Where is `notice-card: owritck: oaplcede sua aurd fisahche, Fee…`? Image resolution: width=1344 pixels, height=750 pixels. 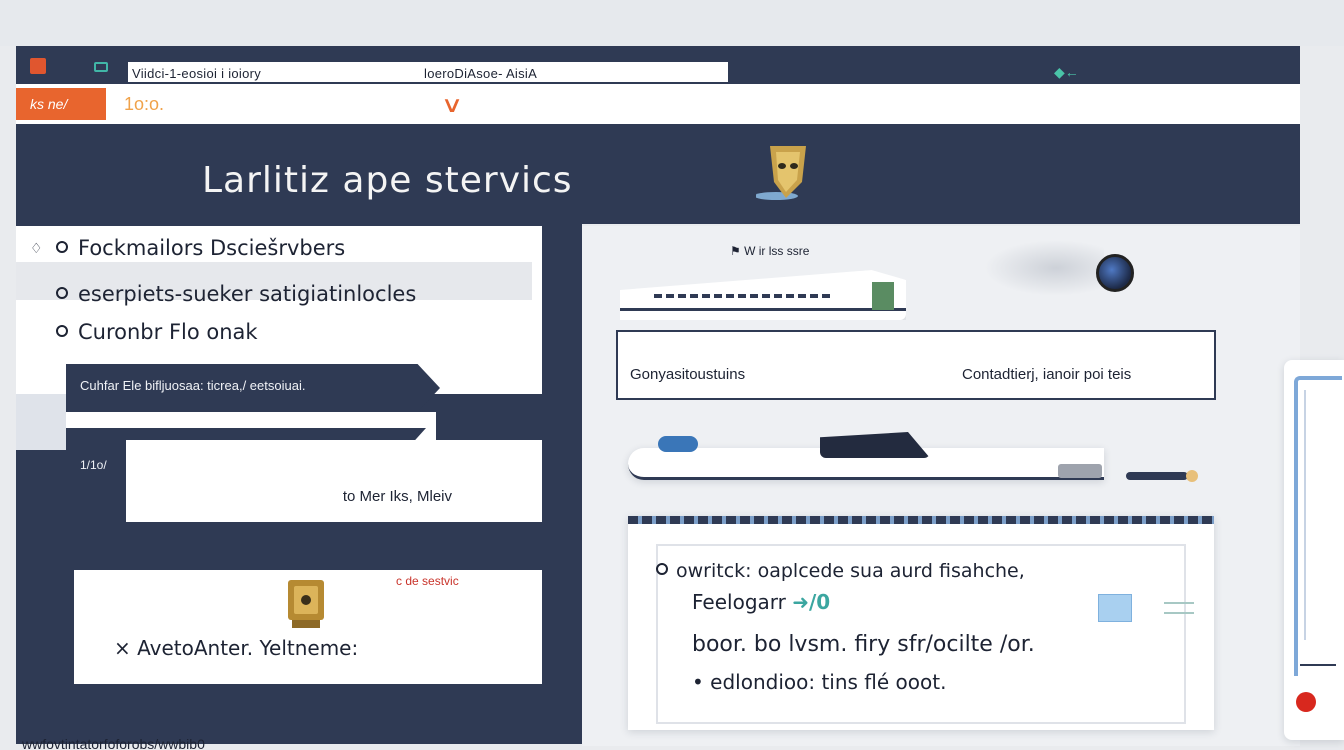 notice-card: owritck: oaplcede sua aurd fisahche, Fee… is located at coordinates (921, 623).